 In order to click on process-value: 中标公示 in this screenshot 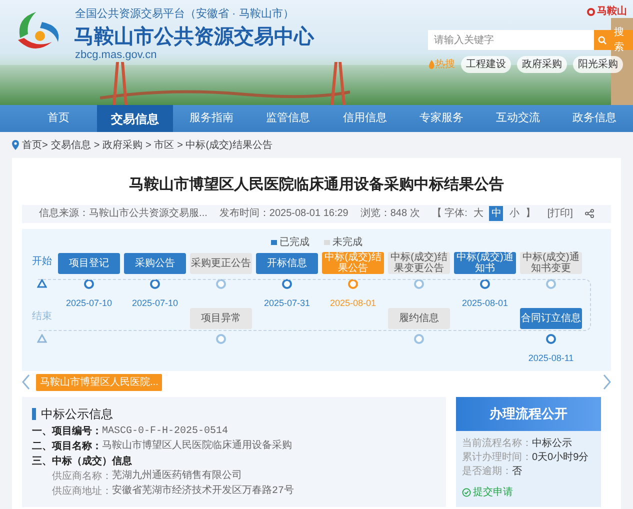, I will do `click(552, 443)`.